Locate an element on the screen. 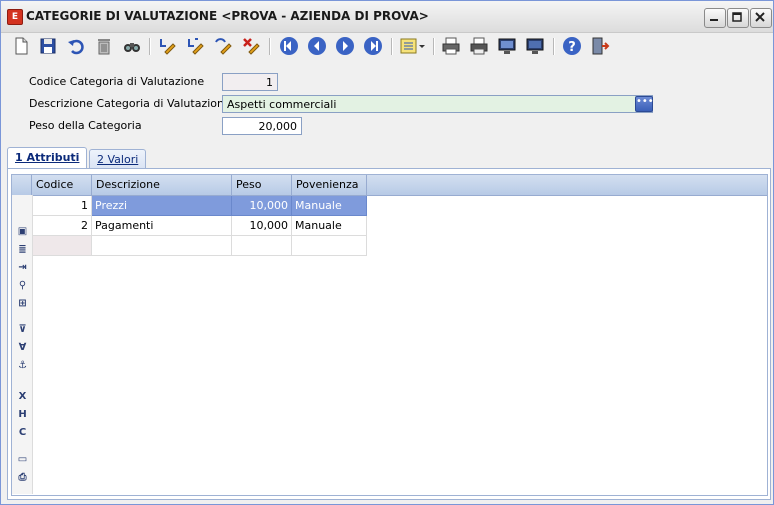 This screenshot has height=505, width=774. codice-field: 1 is located at coordinates (250, 82).